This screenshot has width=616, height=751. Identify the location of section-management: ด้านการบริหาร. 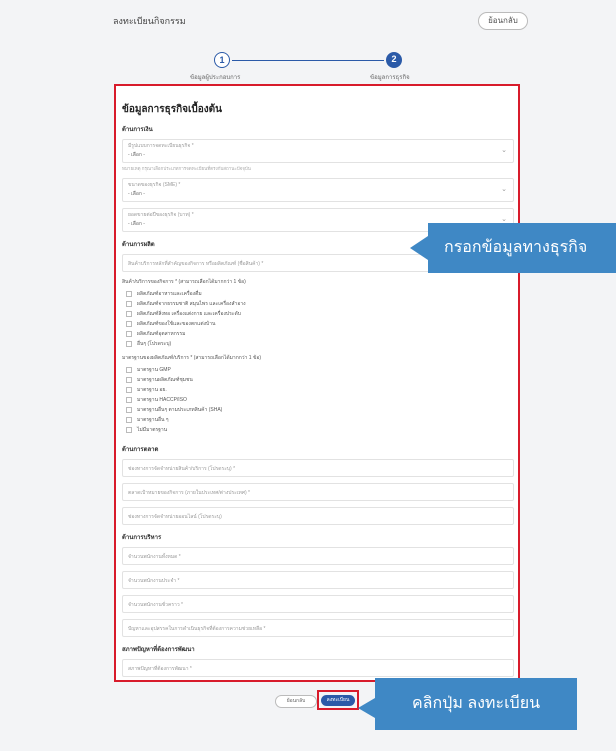
(142, 538).